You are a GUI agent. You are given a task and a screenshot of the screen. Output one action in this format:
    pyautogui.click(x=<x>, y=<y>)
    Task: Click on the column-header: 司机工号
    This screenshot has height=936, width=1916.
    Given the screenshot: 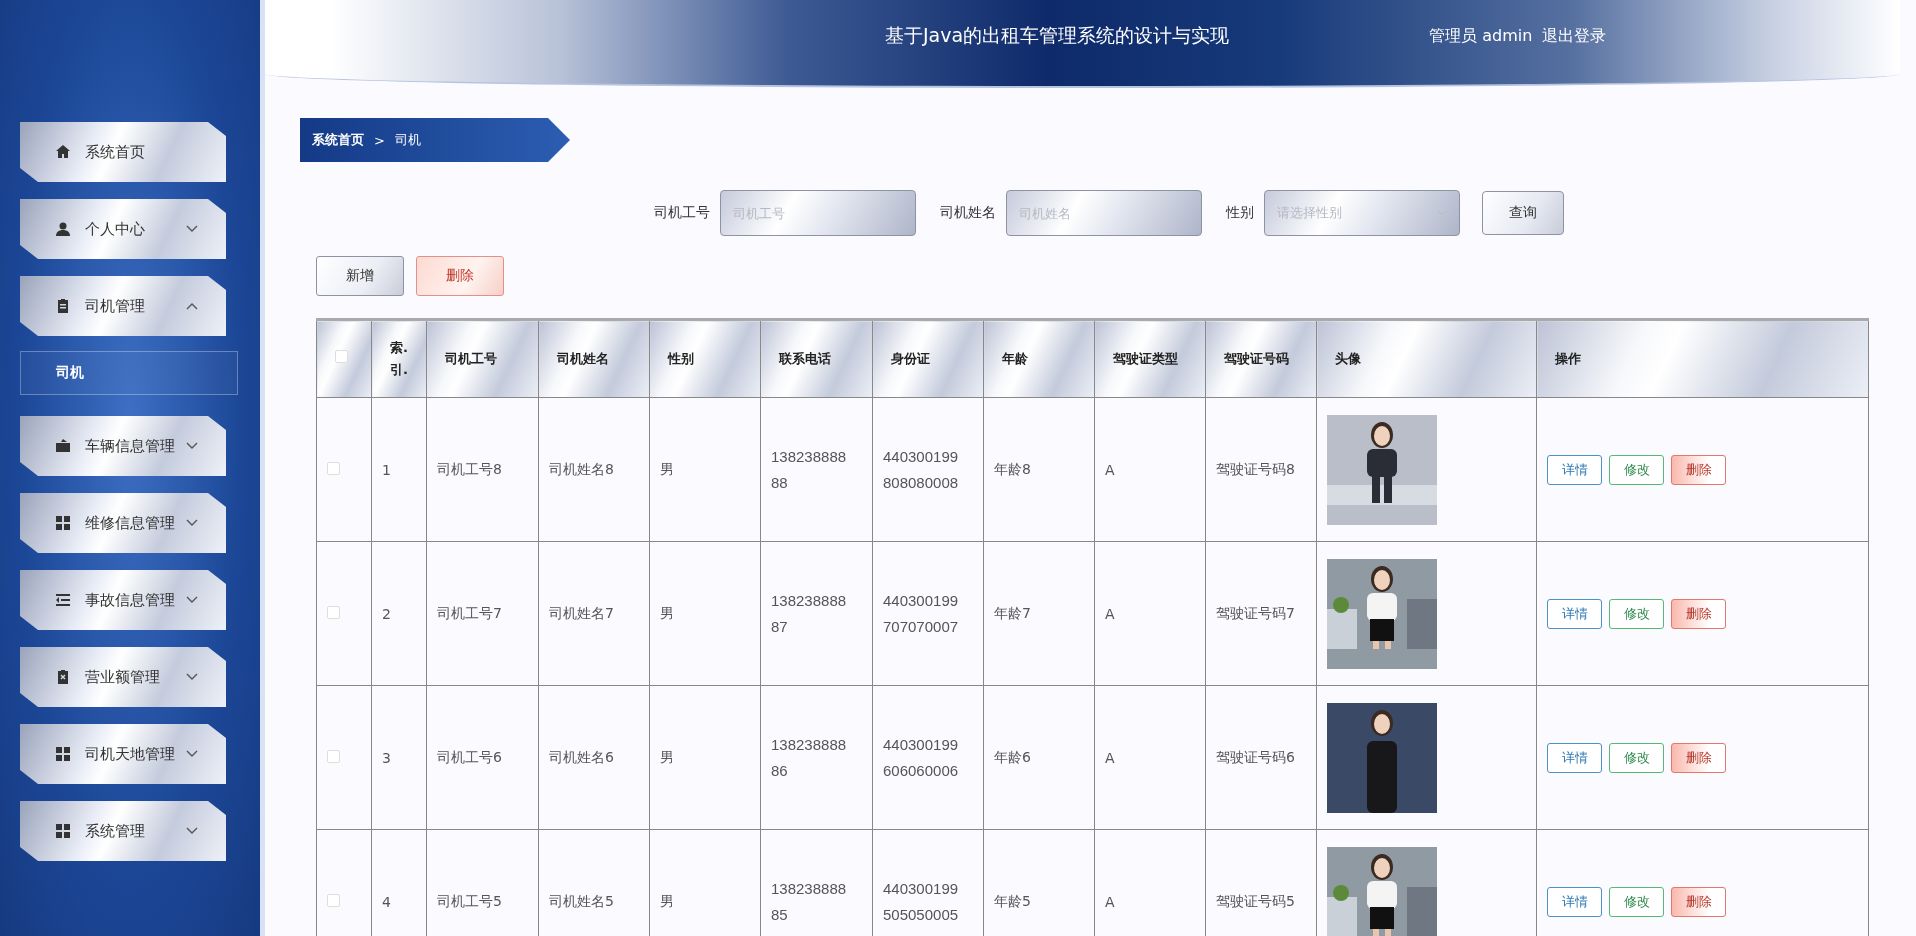 What is the action you would take?
    pyautogui.click(x=482, y=358)
    